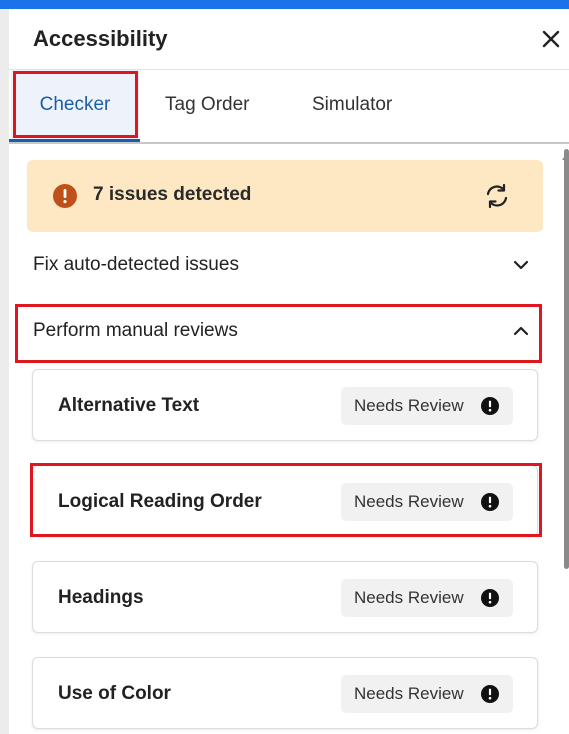 Image resolution: width=569 pixels, height=734 pixels. What do you see at coordinates (101, 597) in the screenshot?
I see `review-item-title: Headings` at bounding box center [101, 597].